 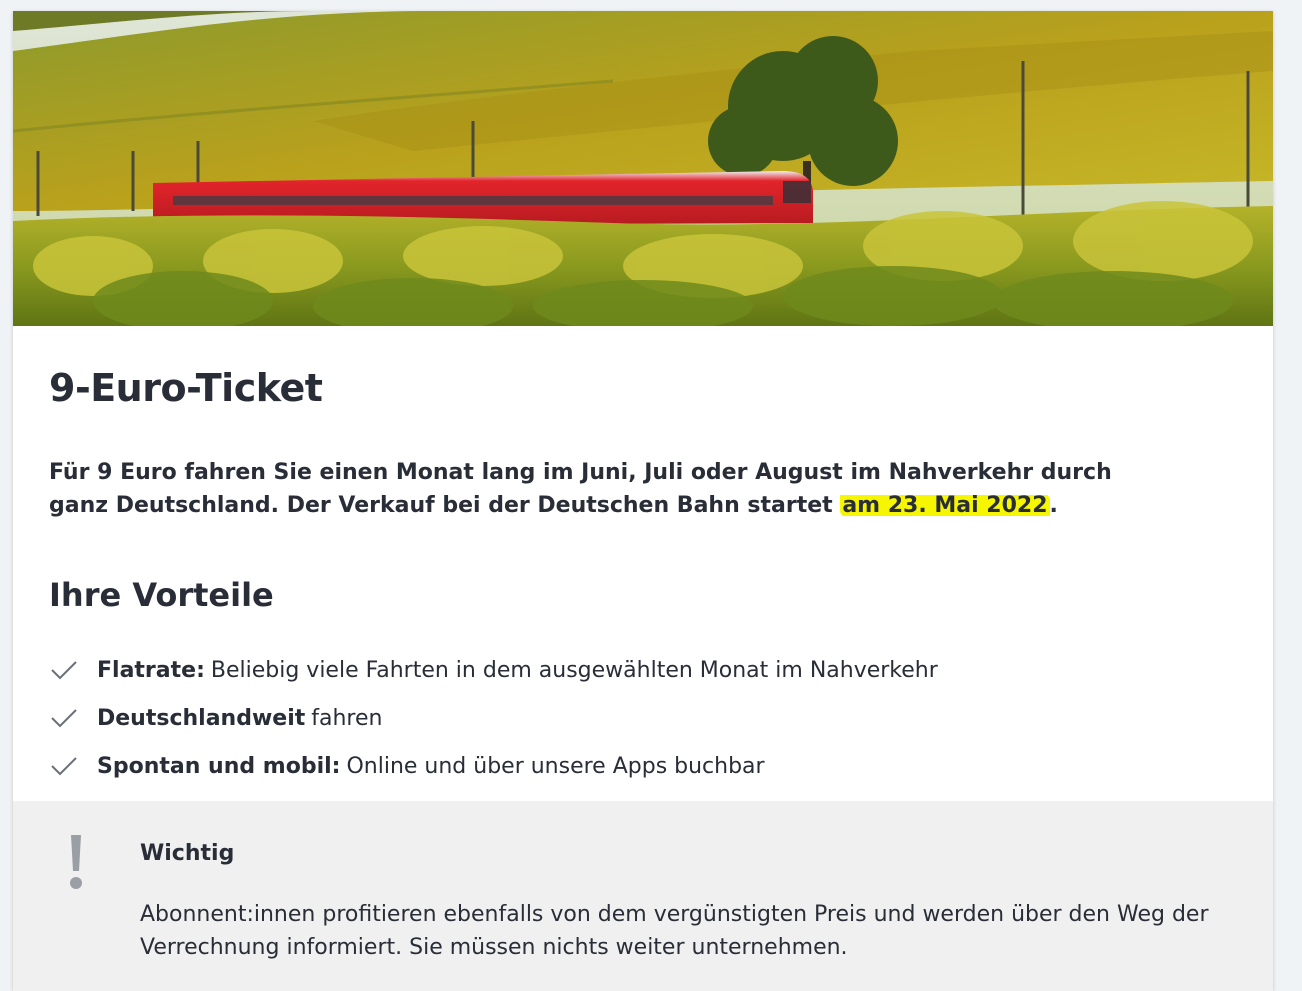 What do you see at coordinates (201, 718) in the screenshot?
I see `benefit-label: Deutschlandweit` at bounding box center [201, 718].